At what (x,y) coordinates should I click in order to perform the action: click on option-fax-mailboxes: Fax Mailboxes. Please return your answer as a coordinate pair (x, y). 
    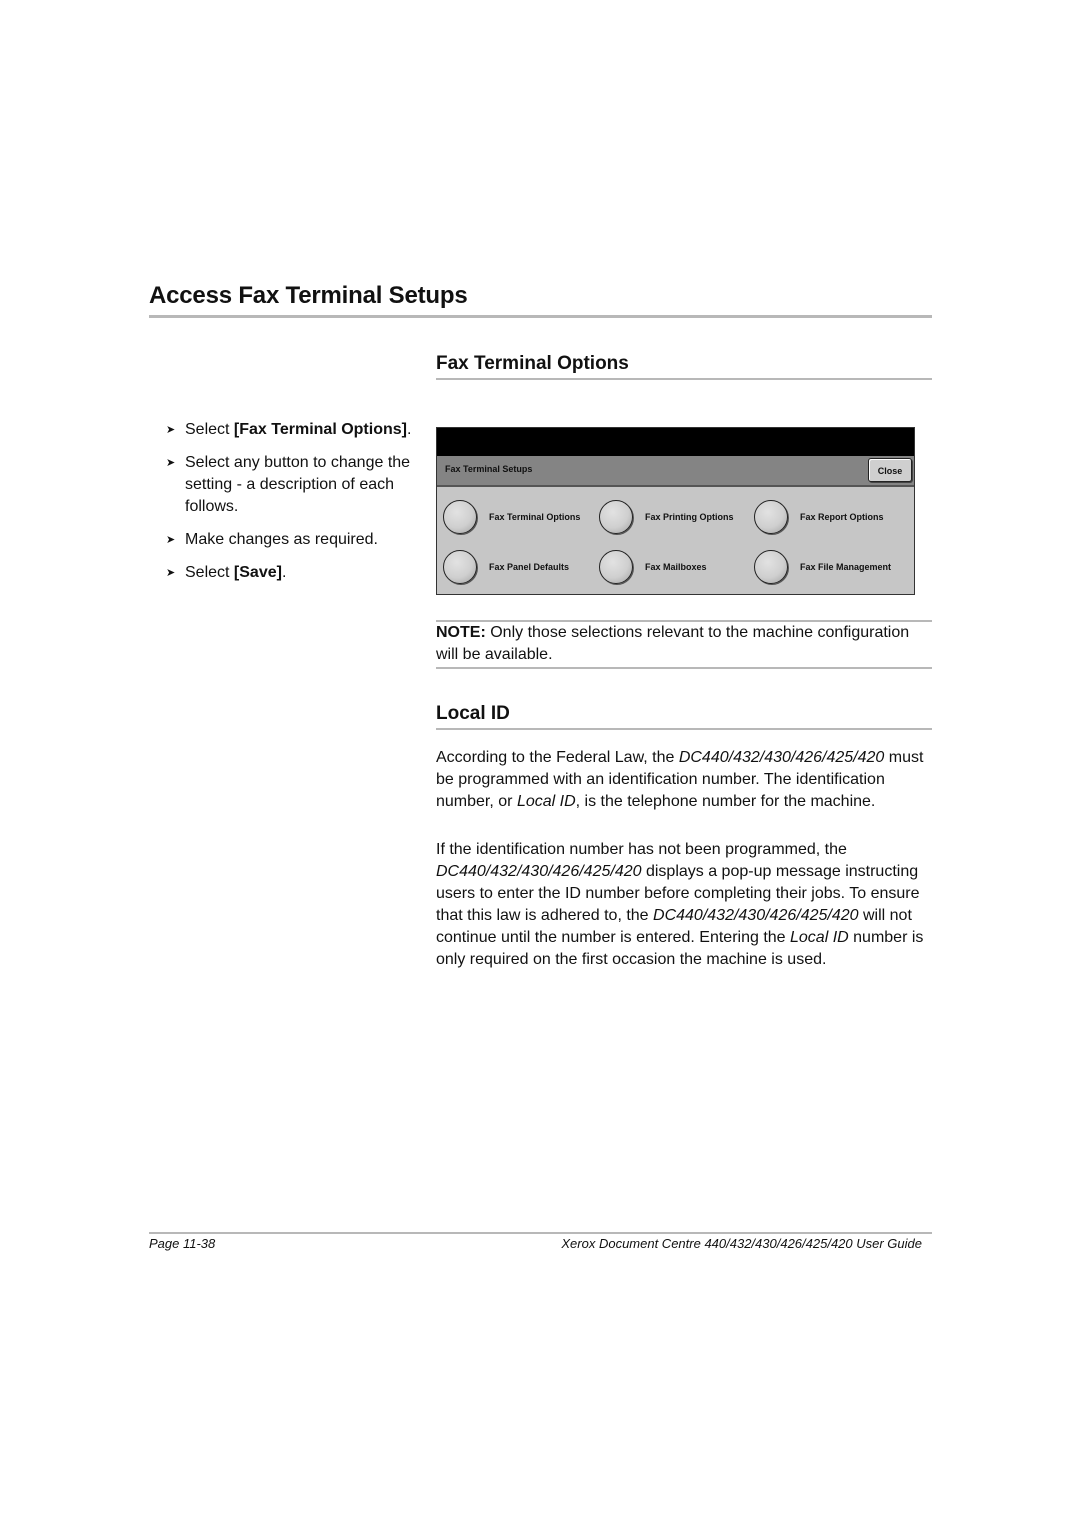
    Looking at the image, I should click on (653, 567).